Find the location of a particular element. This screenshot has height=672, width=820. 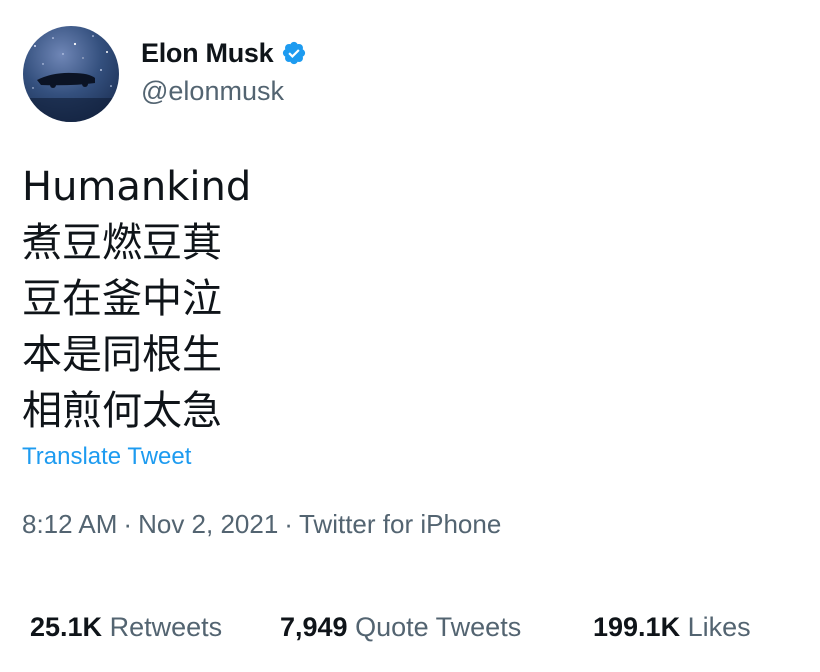

avatar is located at coordinates (71, 74).